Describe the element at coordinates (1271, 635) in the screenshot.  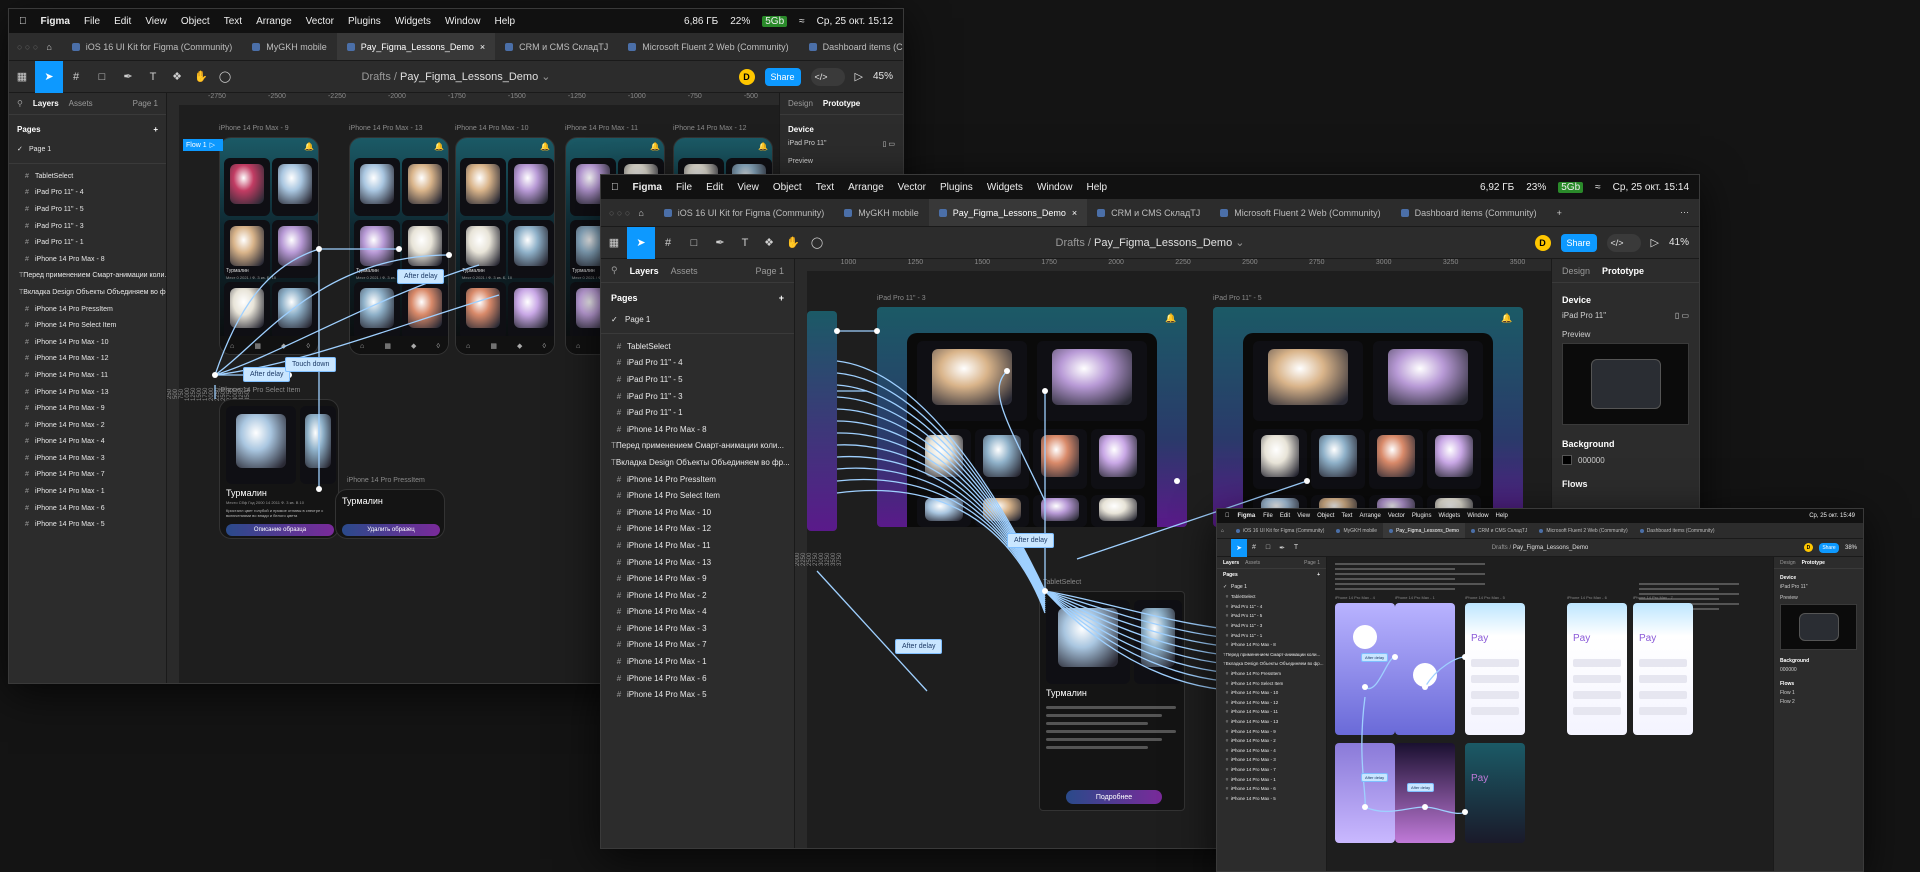
I see `layer-item: # iPad Pro 11" - 1` at that location.